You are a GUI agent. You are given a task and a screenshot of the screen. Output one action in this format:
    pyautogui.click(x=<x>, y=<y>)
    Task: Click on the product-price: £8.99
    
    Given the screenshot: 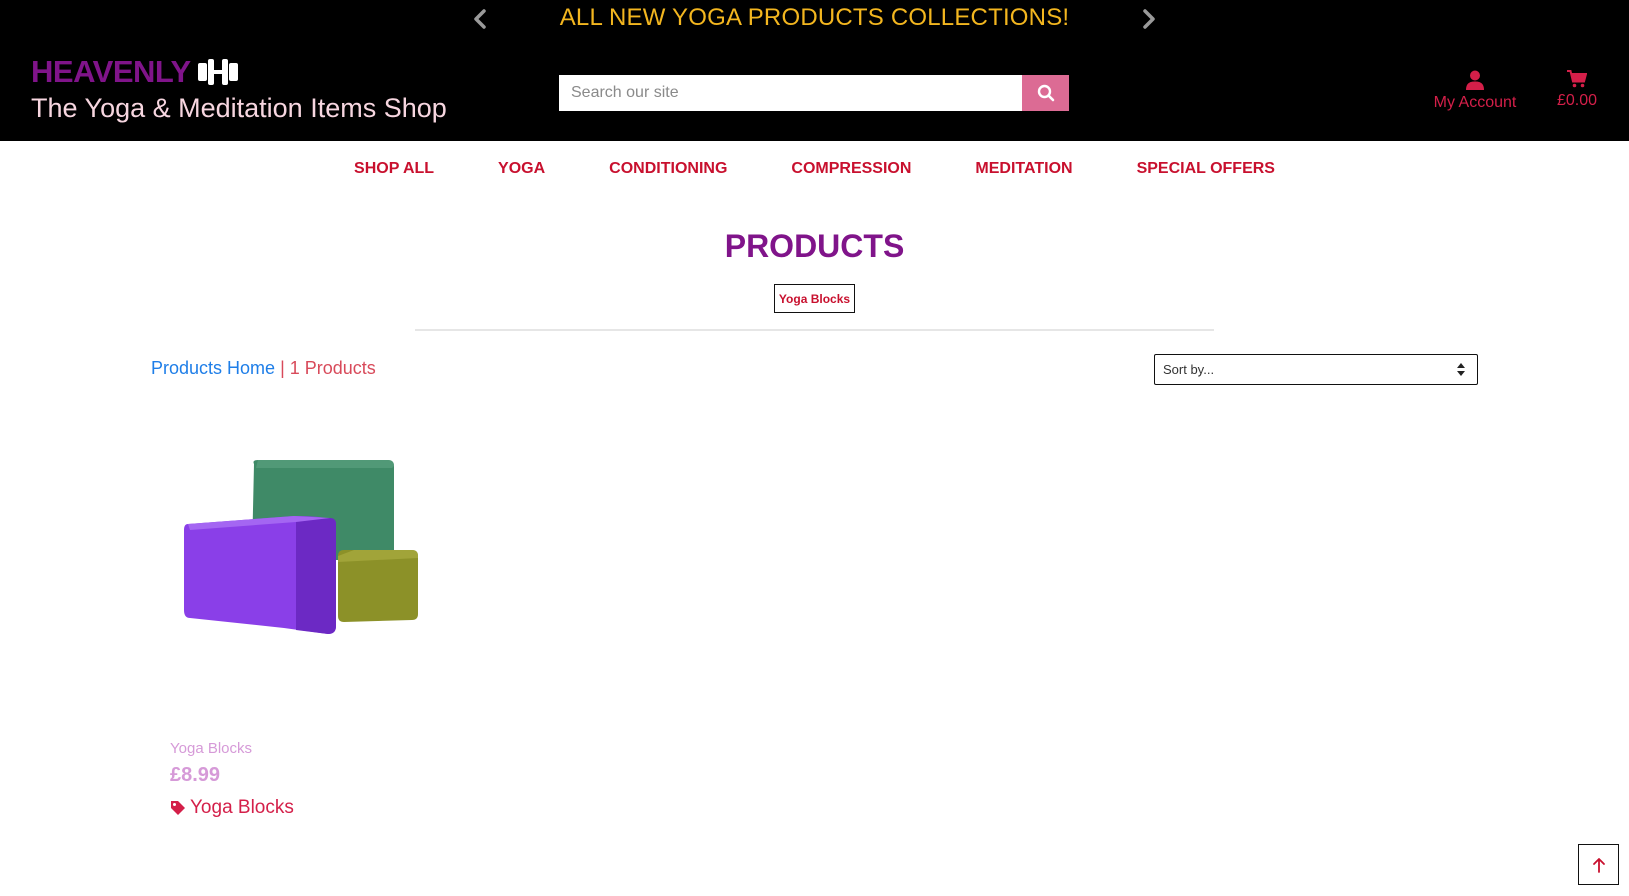 What is the action you would take?
    pyautogui.click(x=195, y=775)
    